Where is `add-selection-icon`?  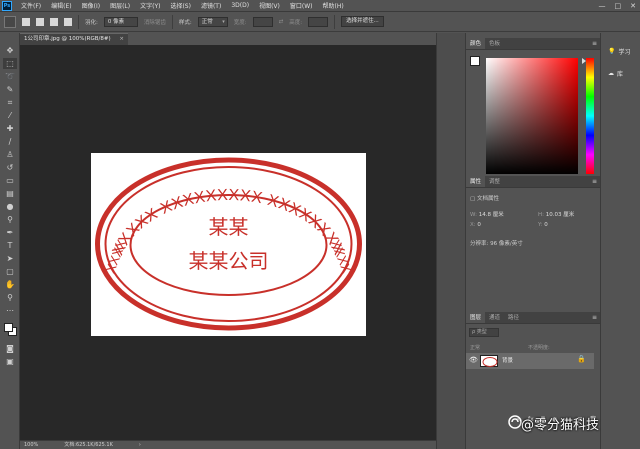
add-selection-icon is located at coordinates (40, 21).